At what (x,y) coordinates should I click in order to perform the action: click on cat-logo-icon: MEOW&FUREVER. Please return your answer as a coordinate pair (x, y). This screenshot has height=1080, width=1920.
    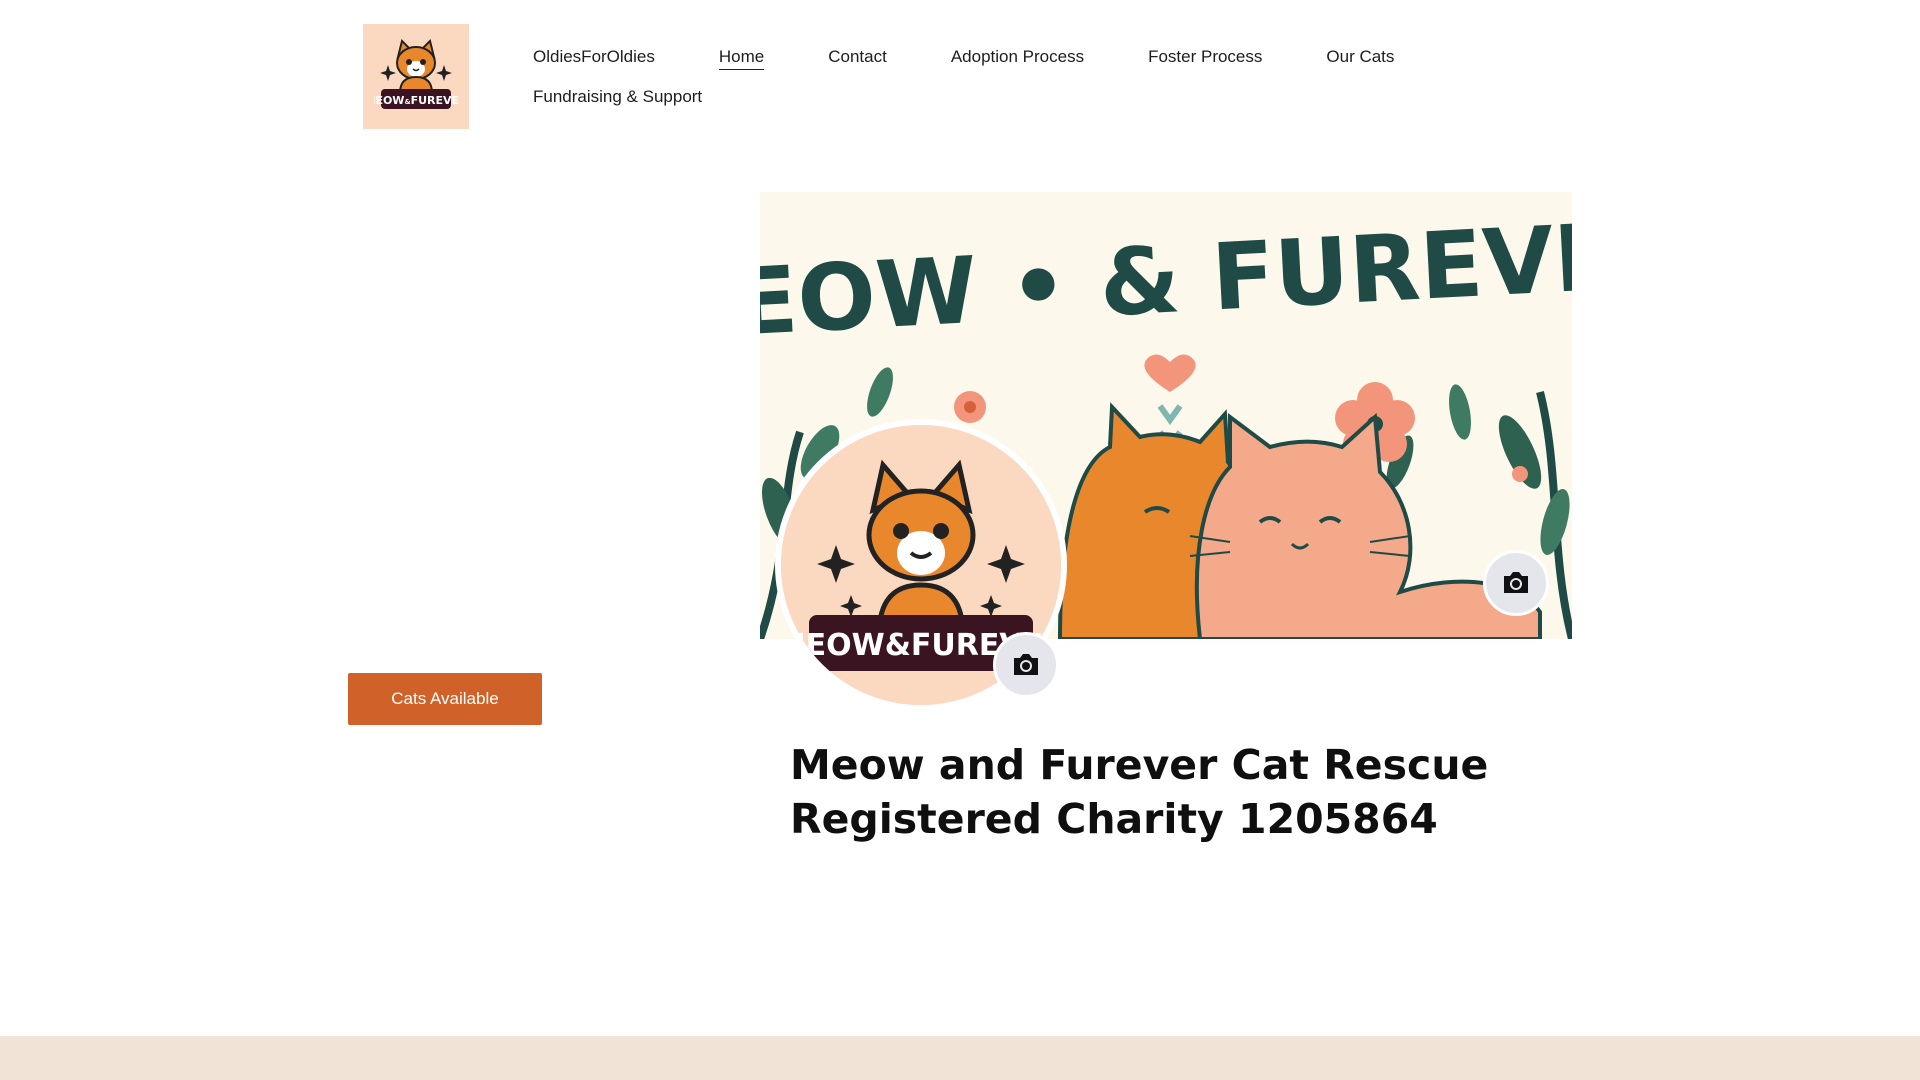
    Looking at the image, I should click on (416, 73).